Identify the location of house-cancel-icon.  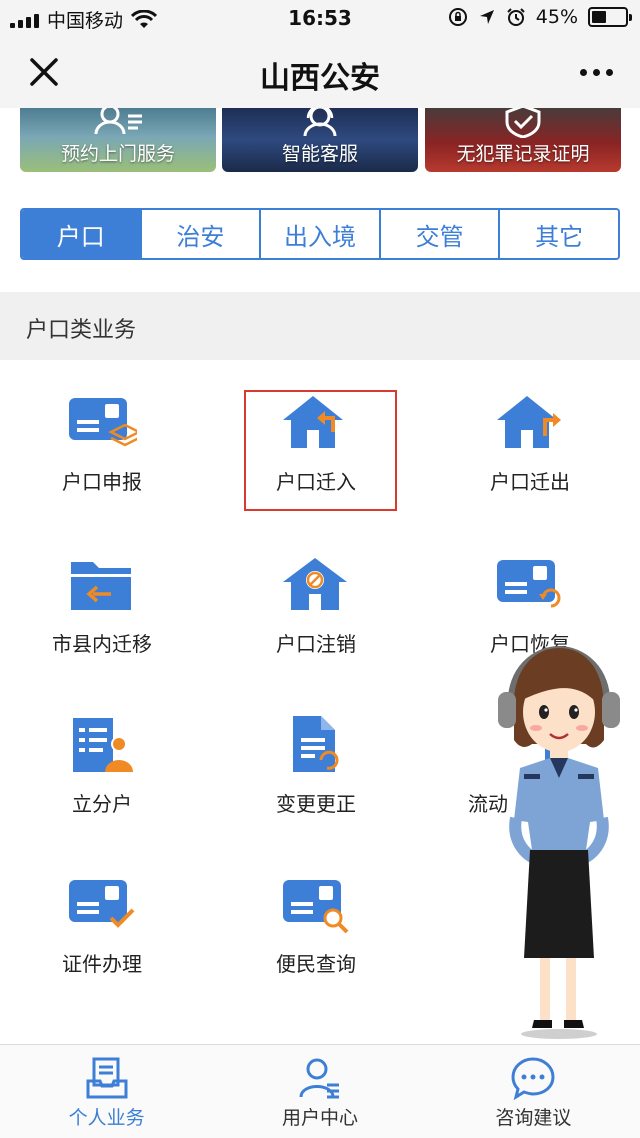
(315, 584).